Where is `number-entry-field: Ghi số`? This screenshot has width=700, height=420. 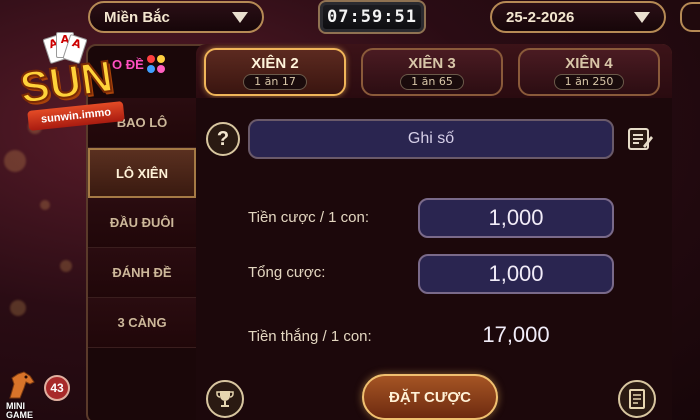
number-entry-field: Ghi số is located at coordinates (431, 139).